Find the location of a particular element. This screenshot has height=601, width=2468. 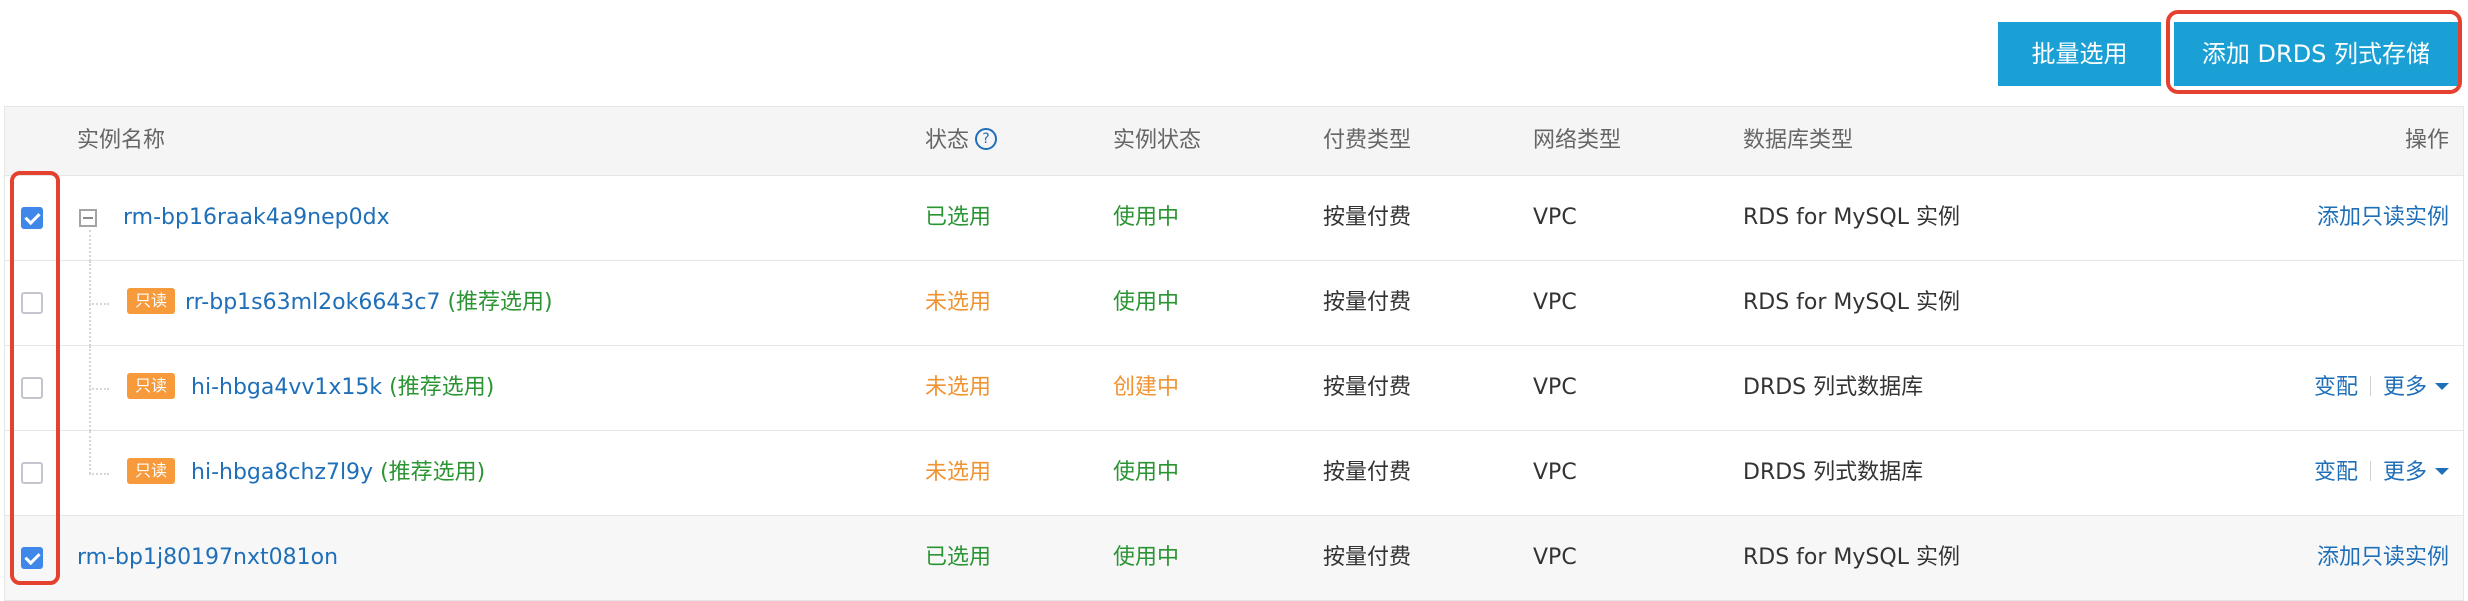

header-operations: 操作 is located at coordinates (2426, 140).